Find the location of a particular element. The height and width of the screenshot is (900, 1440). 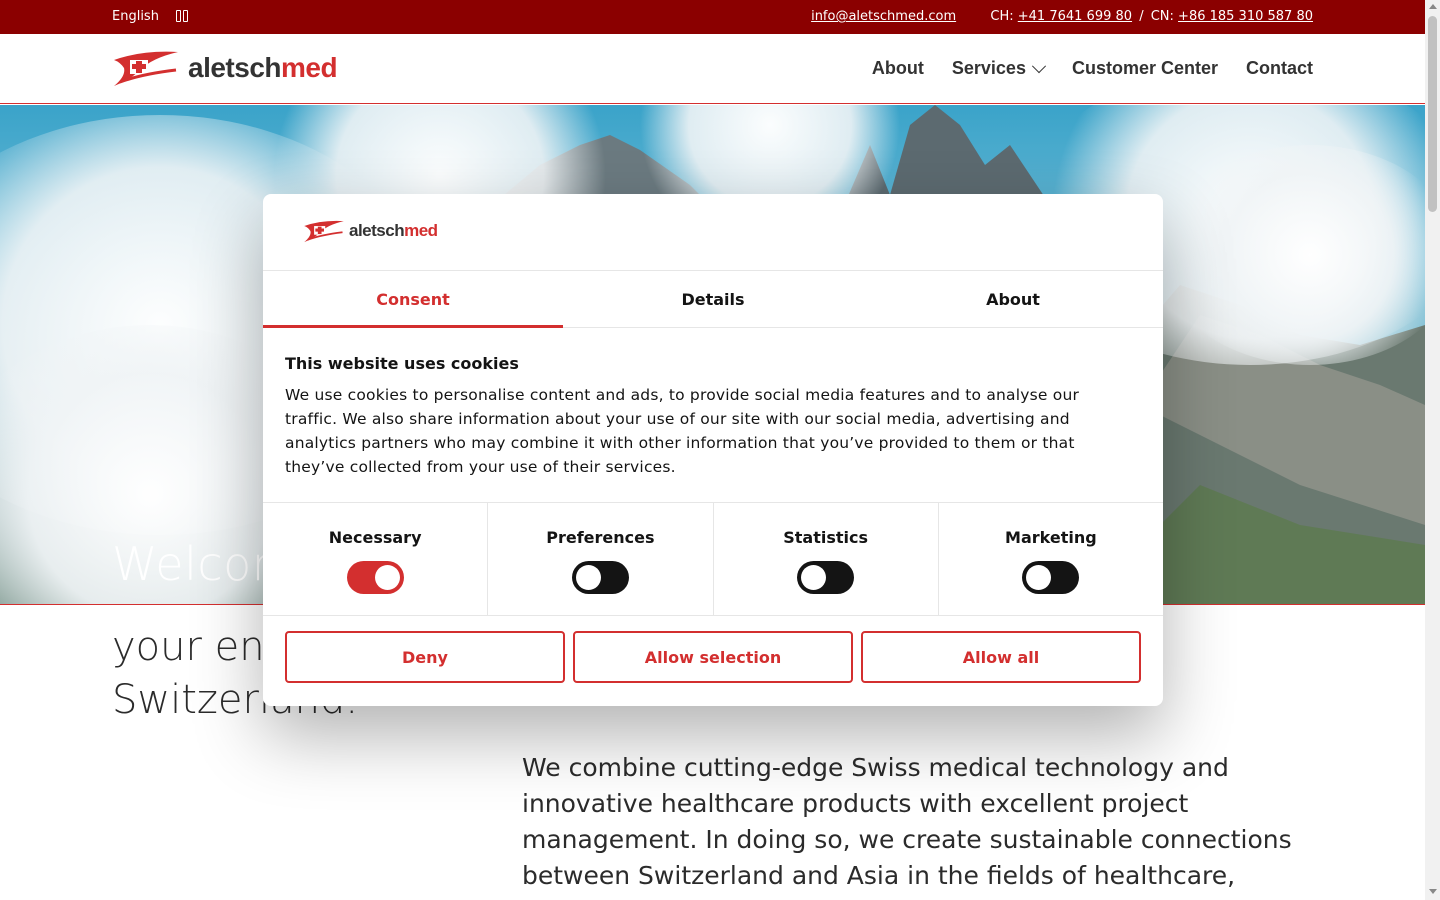

dialog-title: This website uses cookies is located at coordinates (402, 363).